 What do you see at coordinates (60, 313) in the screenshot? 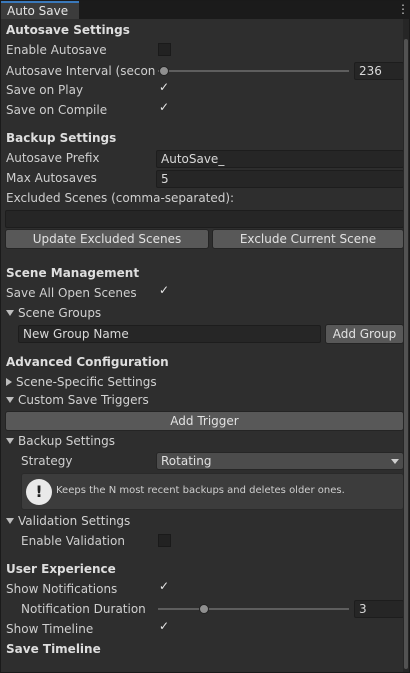
I see `scene-groups-label: Scene Groups` at bounding box center [60, 313].